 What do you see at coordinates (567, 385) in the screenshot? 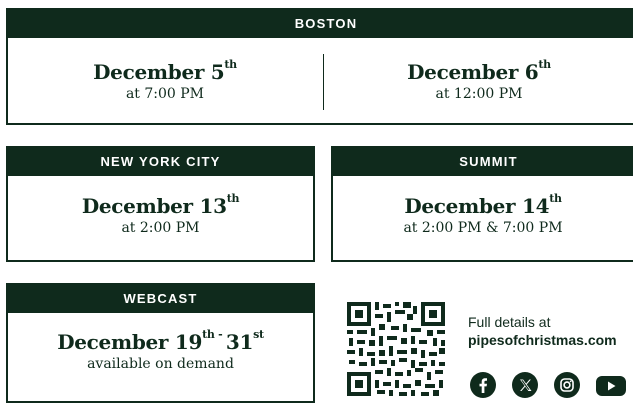
I see `instagram-icon` at bounding box center [567, 385].